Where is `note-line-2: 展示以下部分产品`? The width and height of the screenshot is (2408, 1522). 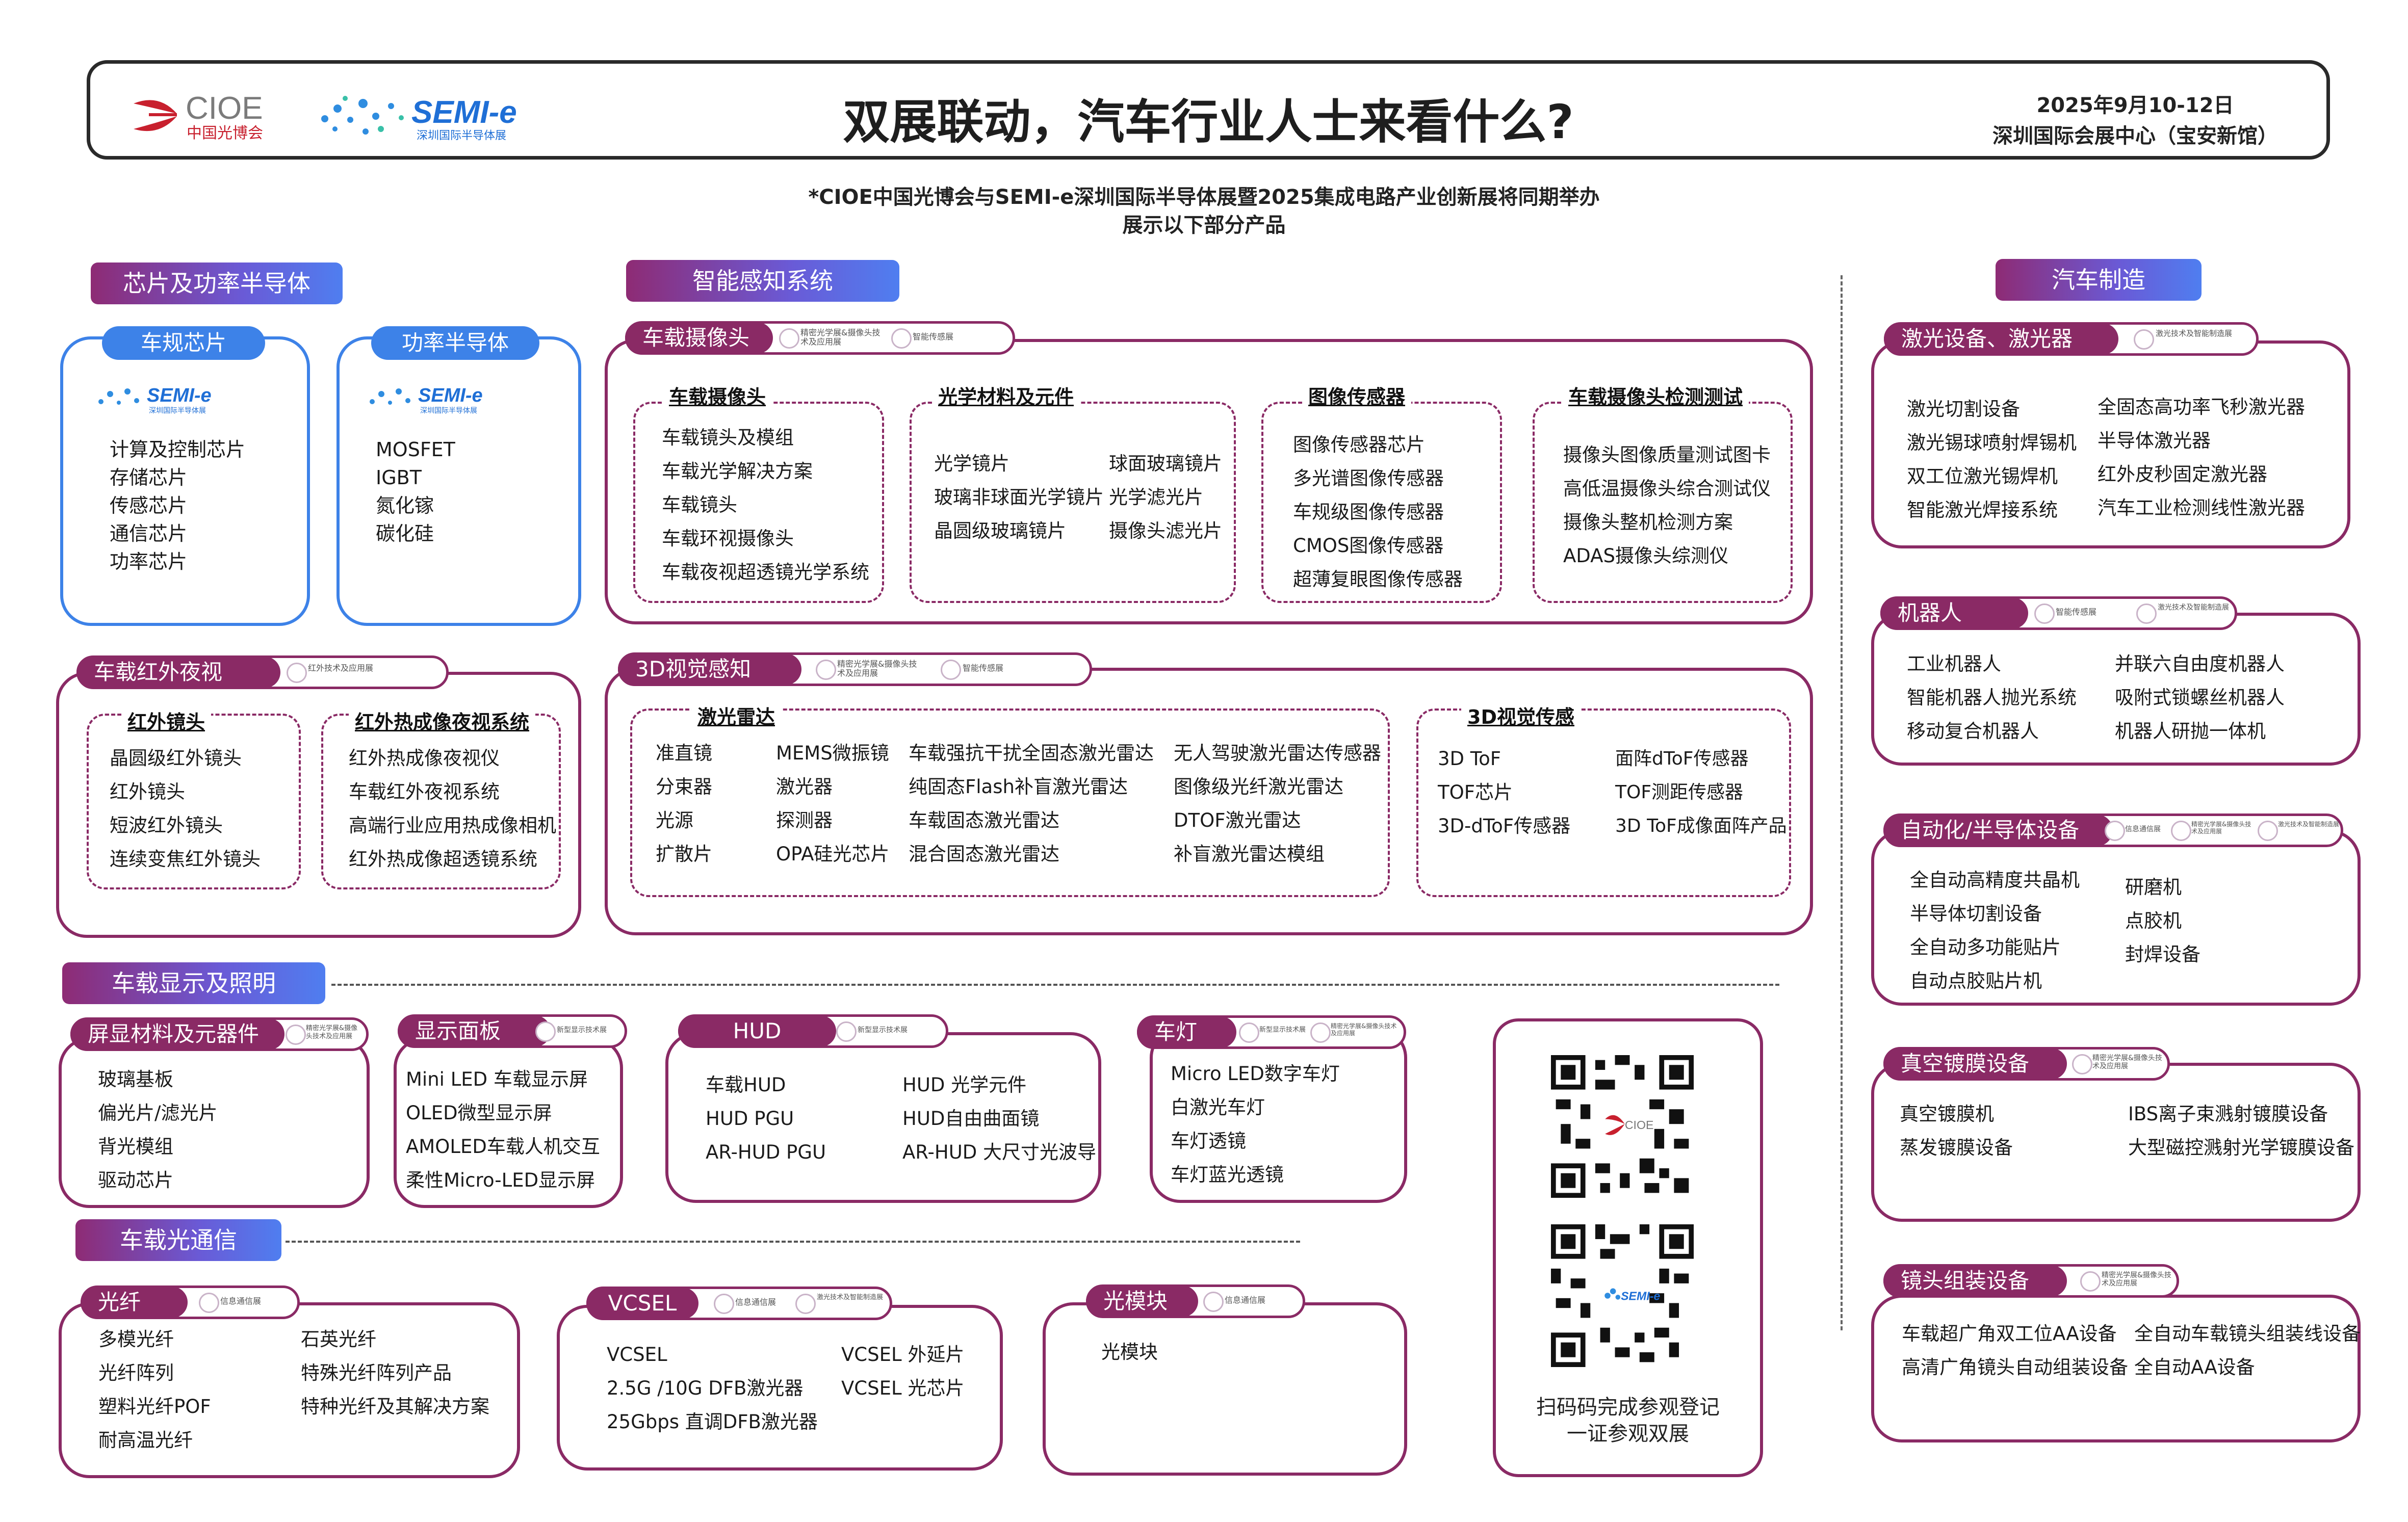 note-line-2: 展示以下部分产品 is located at coordinates (1204, 225).